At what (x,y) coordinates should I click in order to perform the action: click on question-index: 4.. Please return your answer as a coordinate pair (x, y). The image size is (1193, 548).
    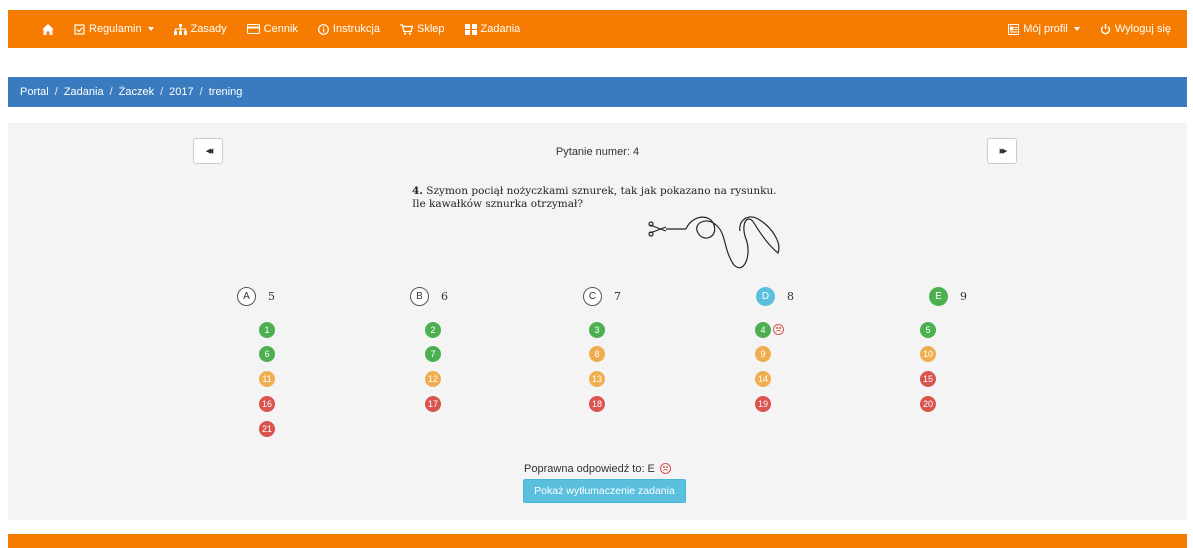
    Looking at the image, I should click on (417, 191).